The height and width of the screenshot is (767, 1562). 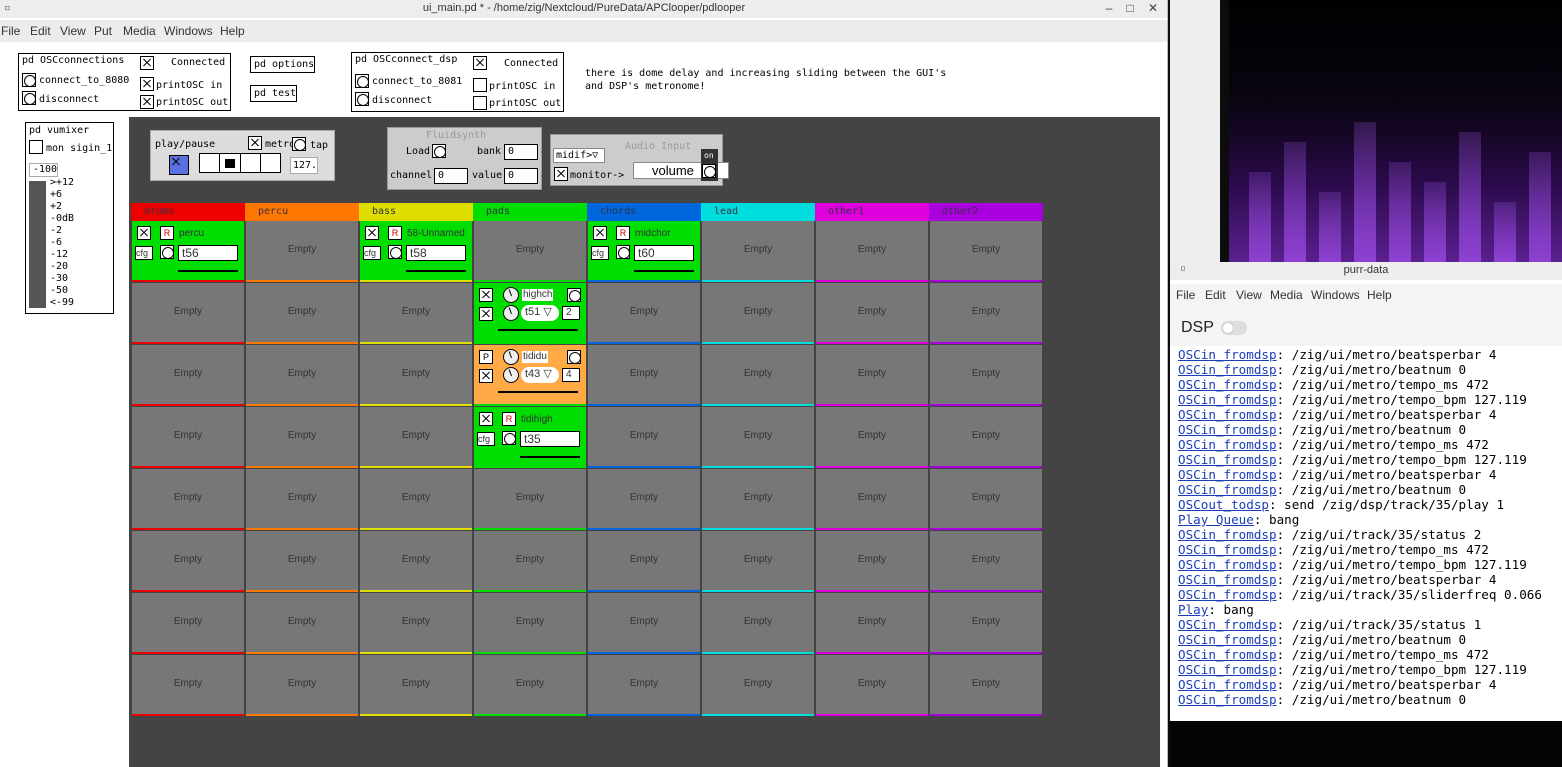 What do you see at coordinates (530, 212) in the screenshot?
I see `track-header-pads: pads` at bounding box center [530, 212].